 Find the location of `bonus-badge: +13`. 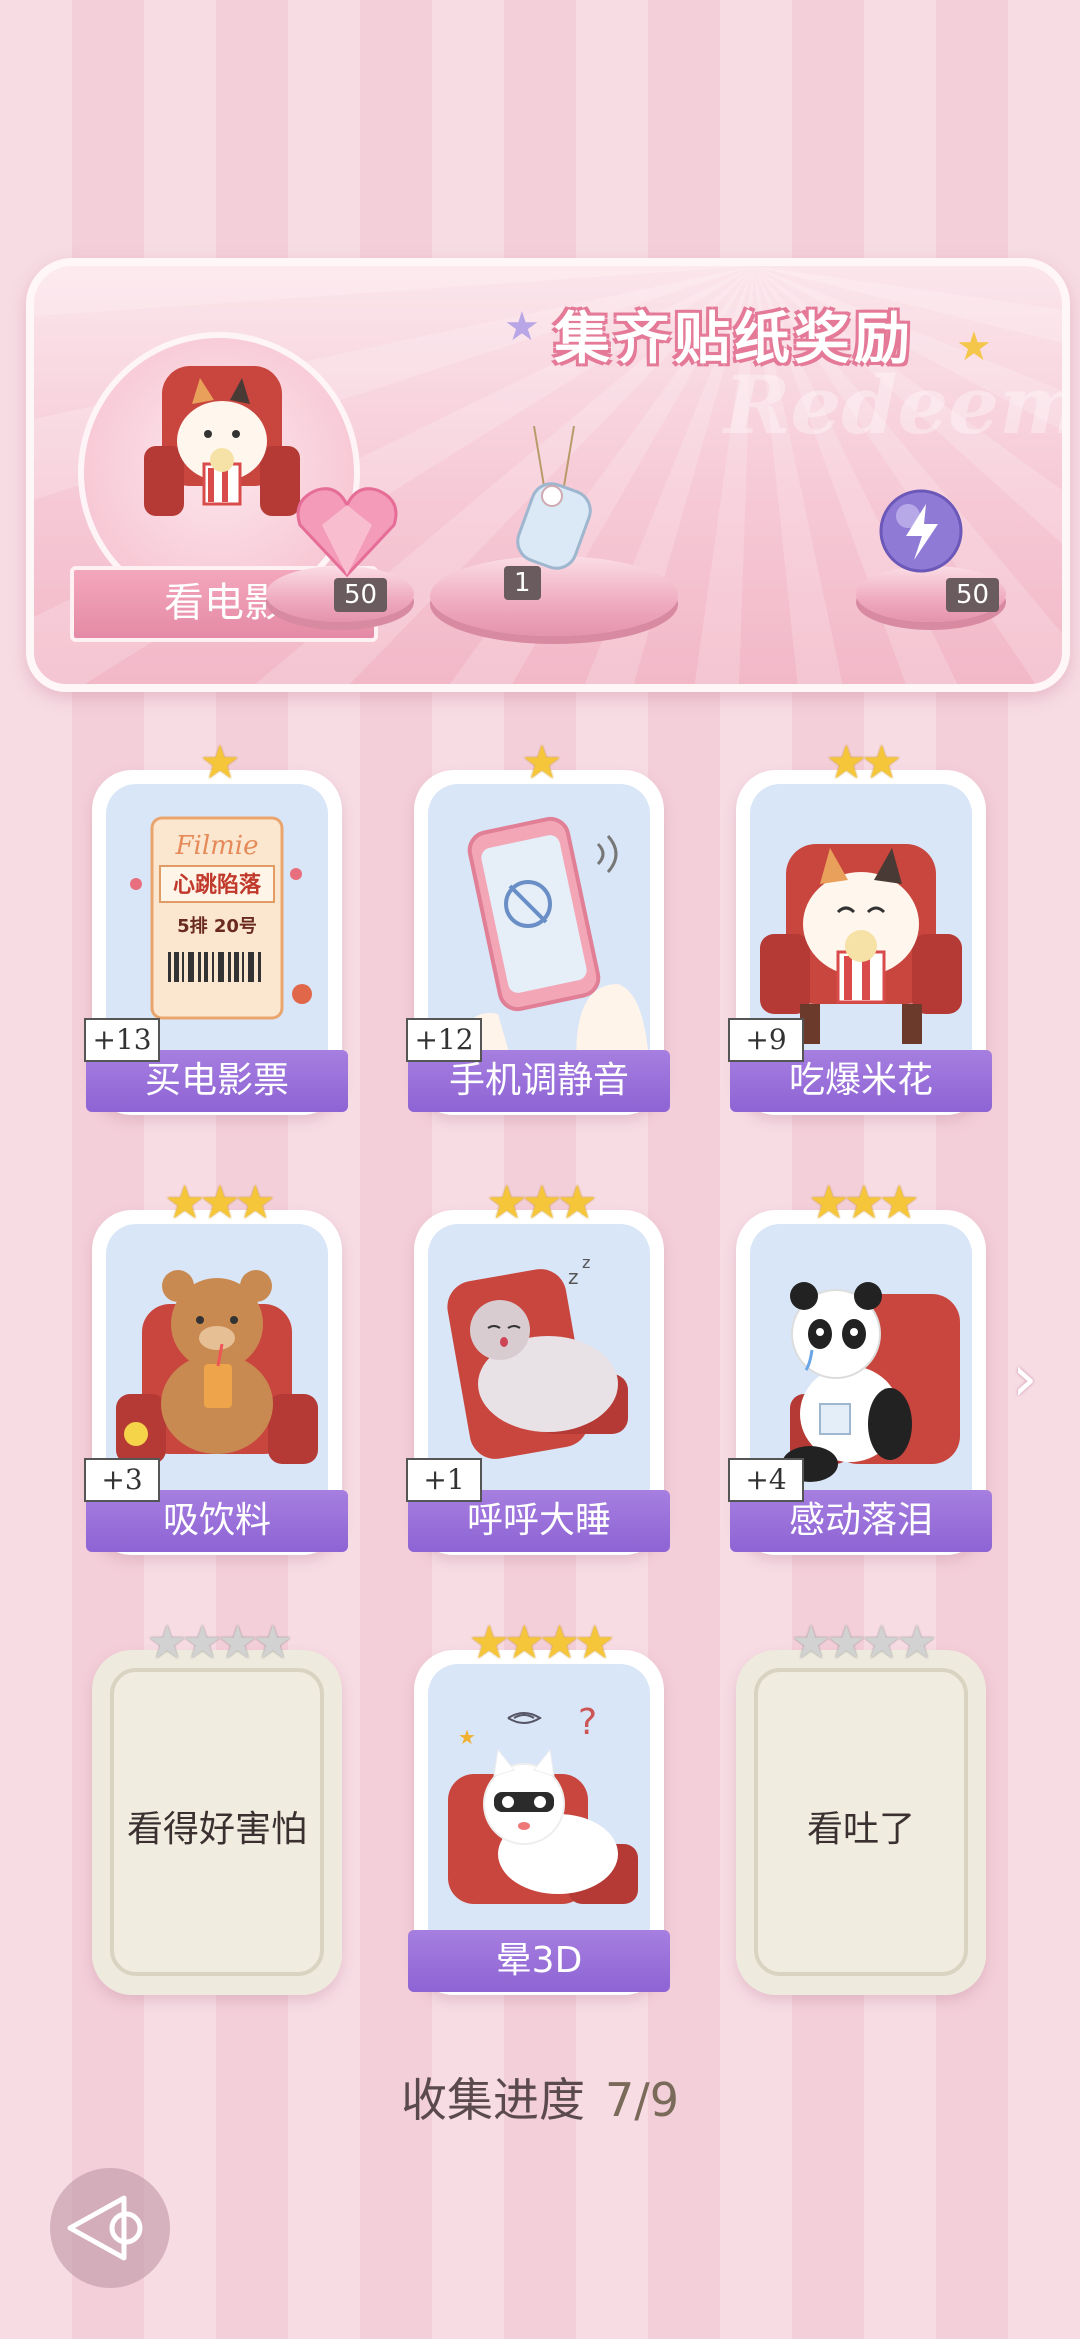

bonus-badge: +13 is located at coordinates (122, 1040).